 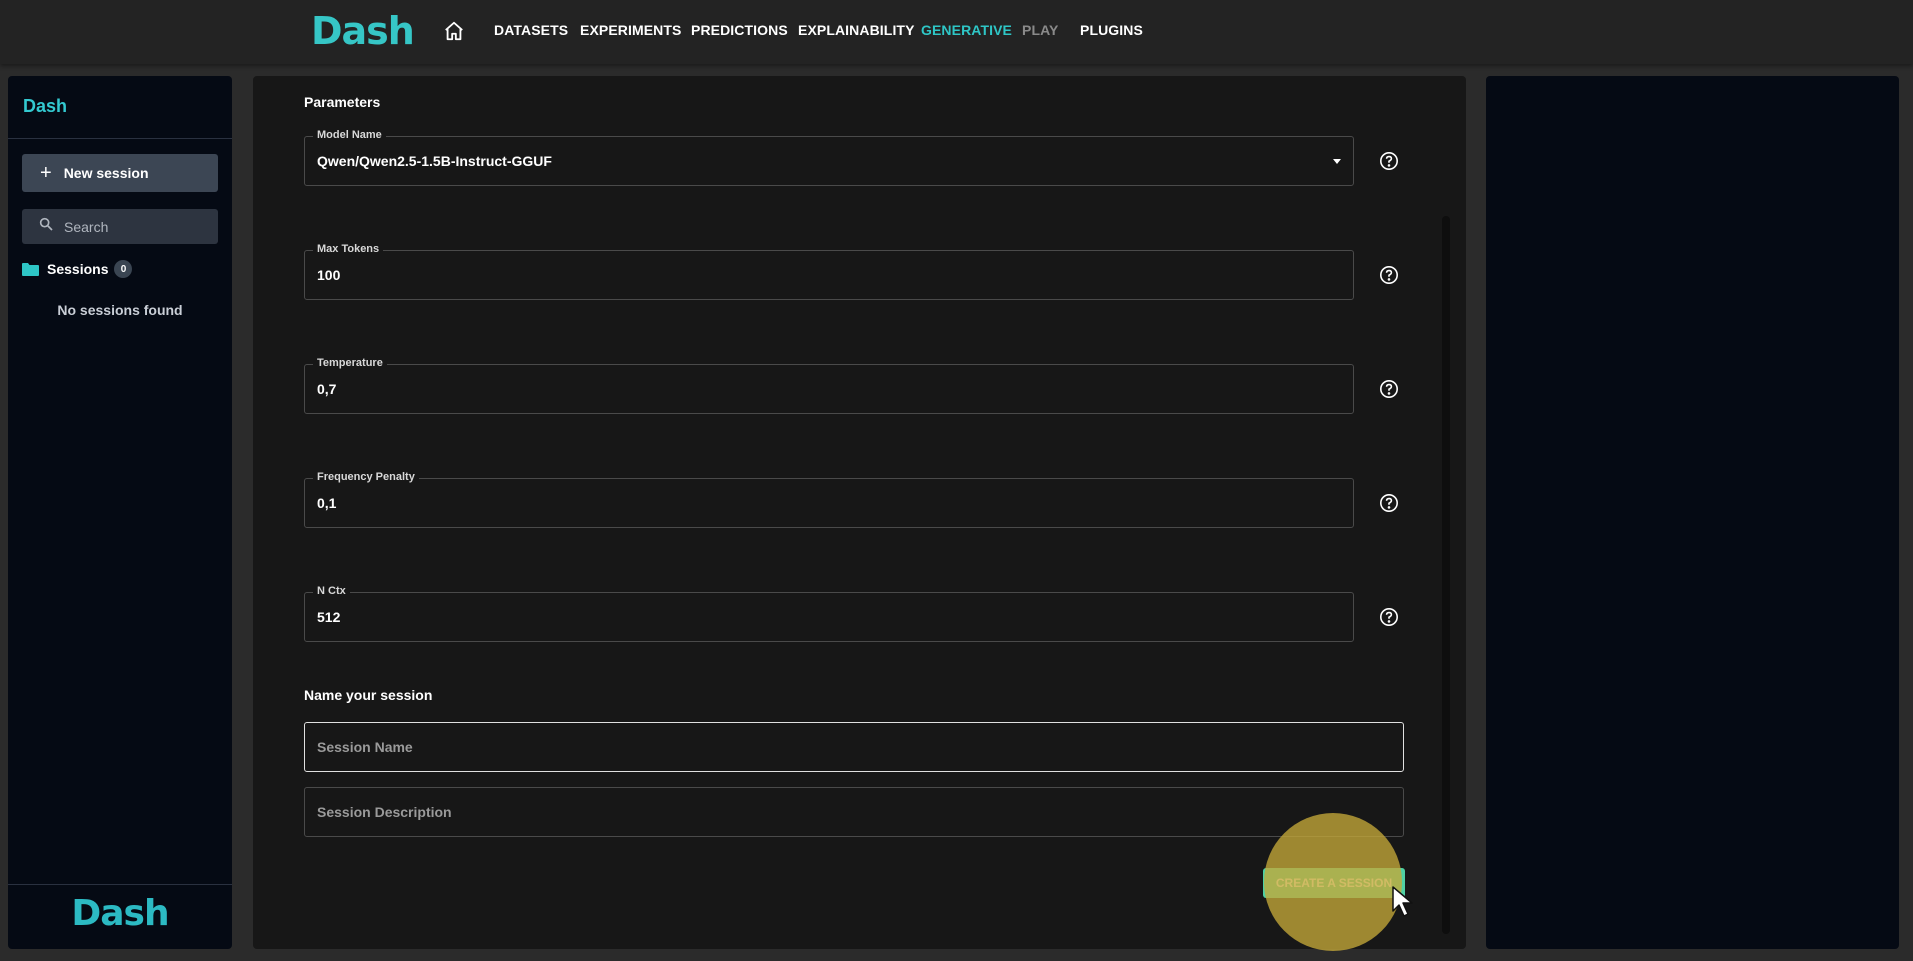 I want to click on frequency-penalty-field: Frequency Penalty 0,1, so click(x=829, y=499).